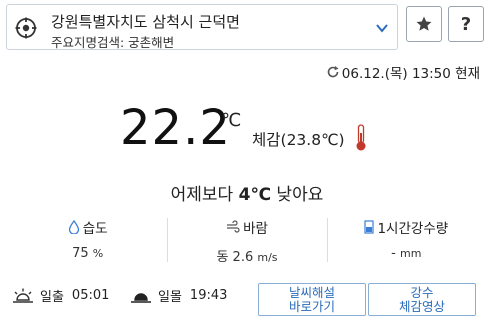 The image size is (494, 329). I want to click on current-temperature: 22.2, so click(175, 128).